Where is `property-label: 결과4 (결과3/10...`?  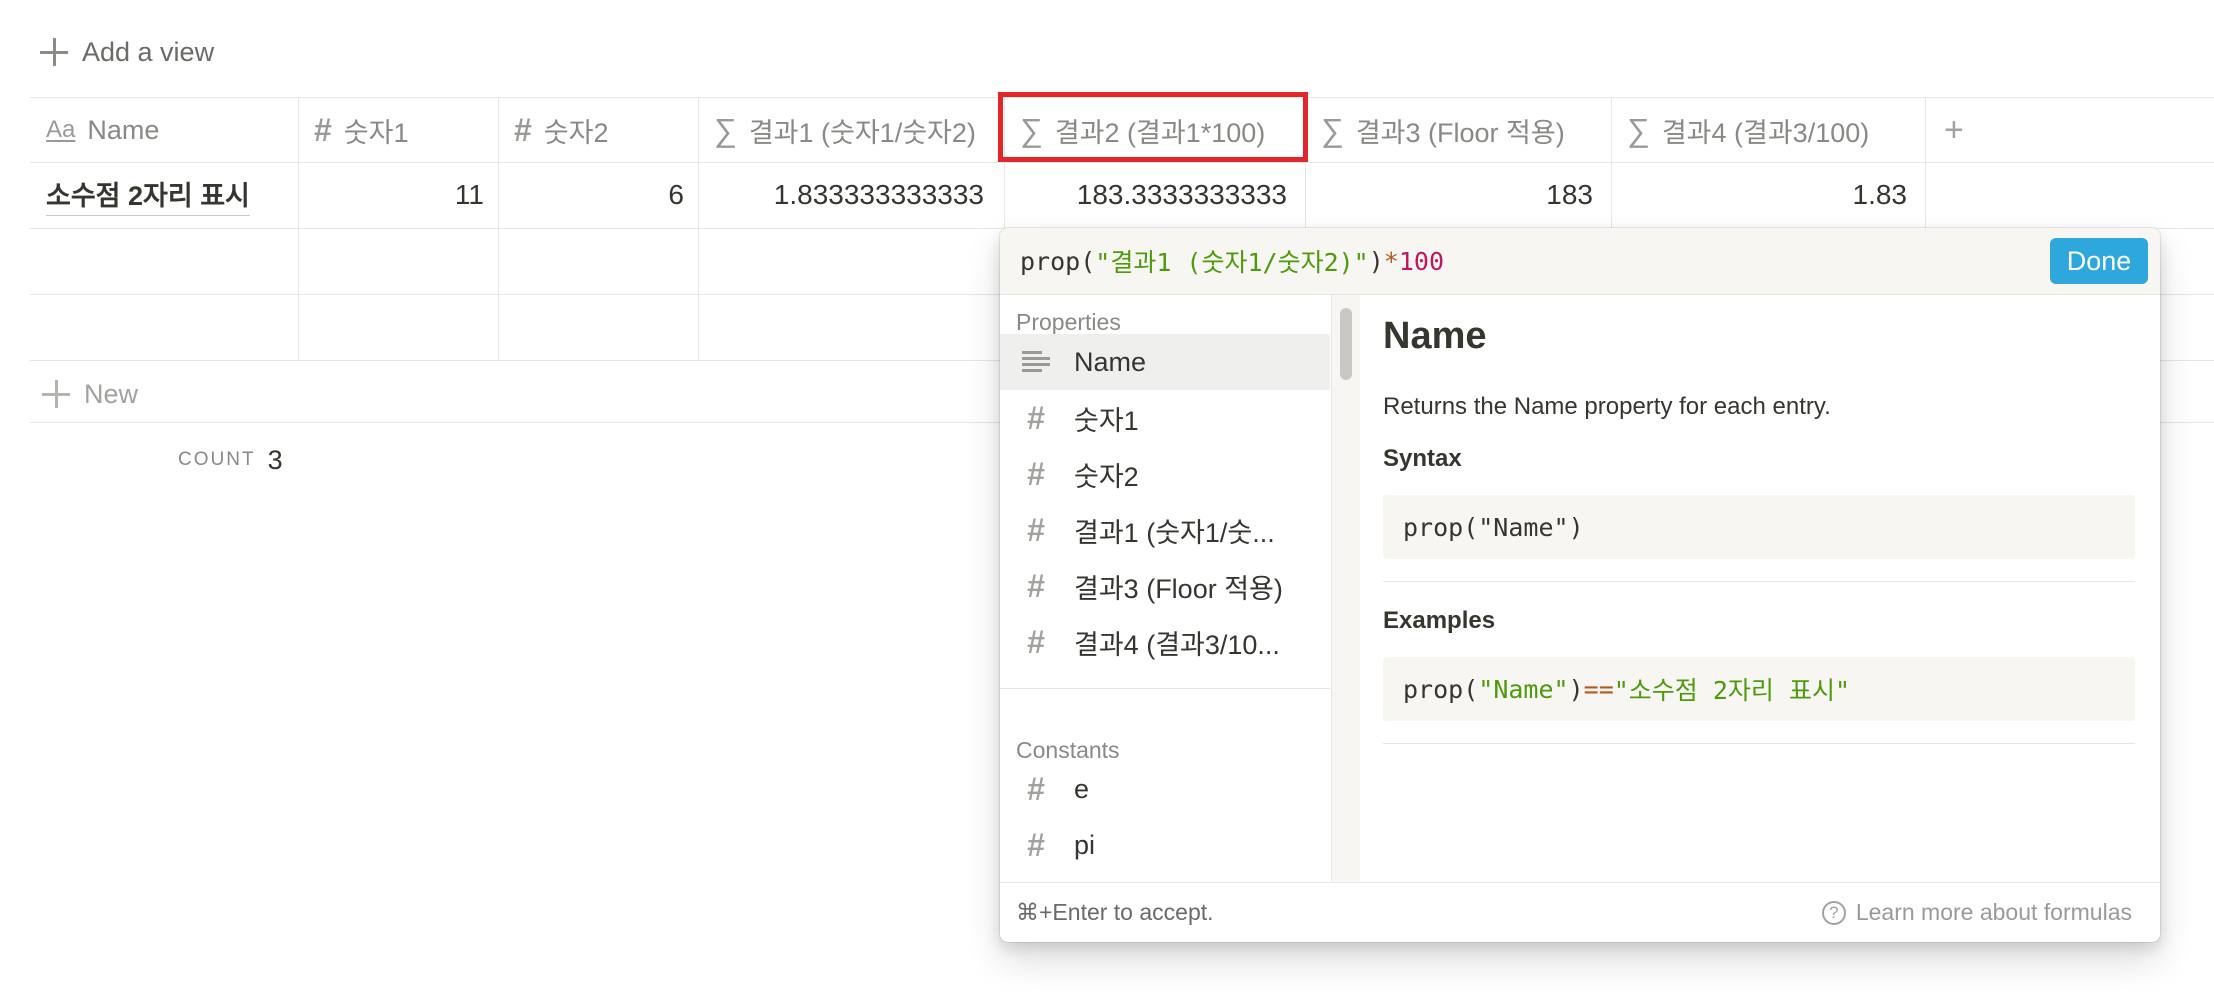 property-label: 결과4 (결과3/10... is located at coordinates (1177, 644).